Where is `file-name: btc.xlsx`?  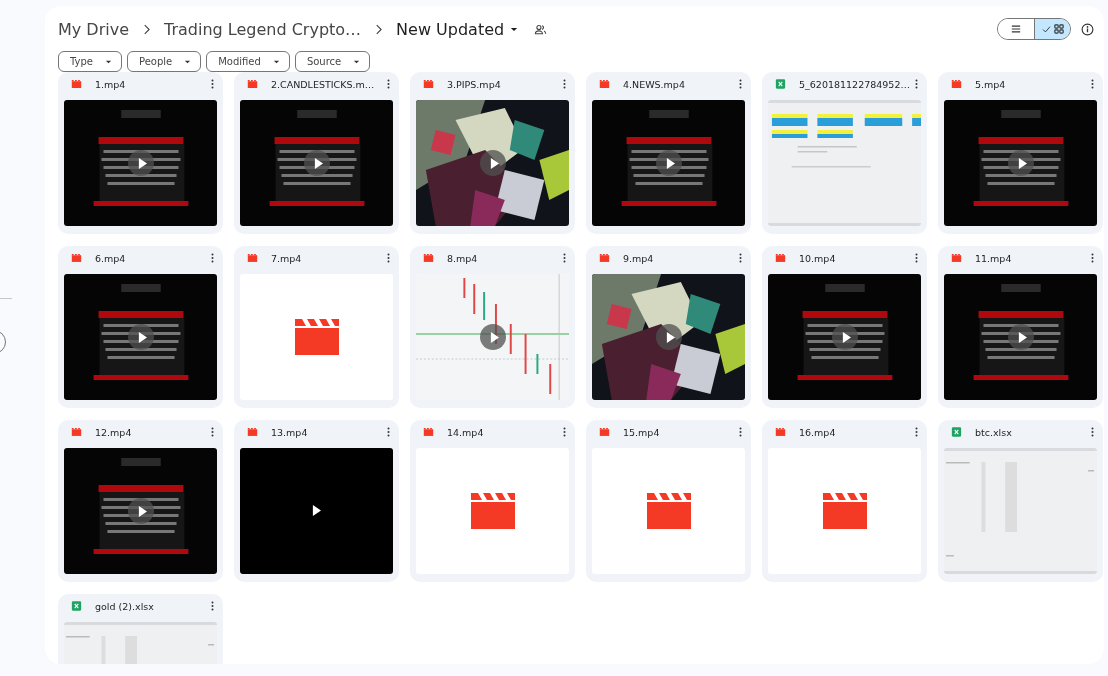 file-name: btc.xlsx is located at coordinates (994, 432).